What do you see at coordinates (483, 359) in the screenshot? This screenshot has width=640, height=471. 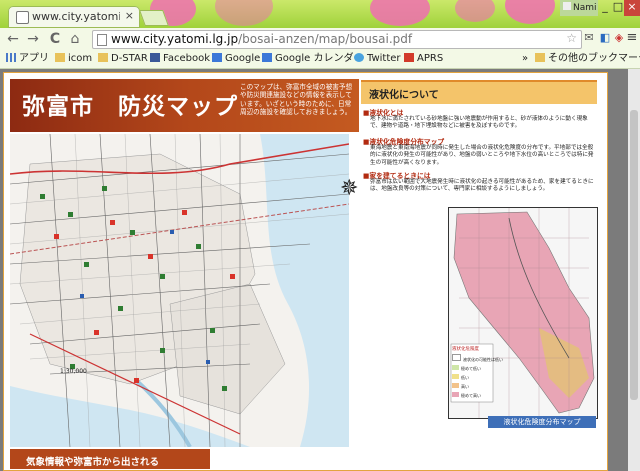 I see `legend-label: 液状化の可能性は低い` at bounding box center [483, 359].